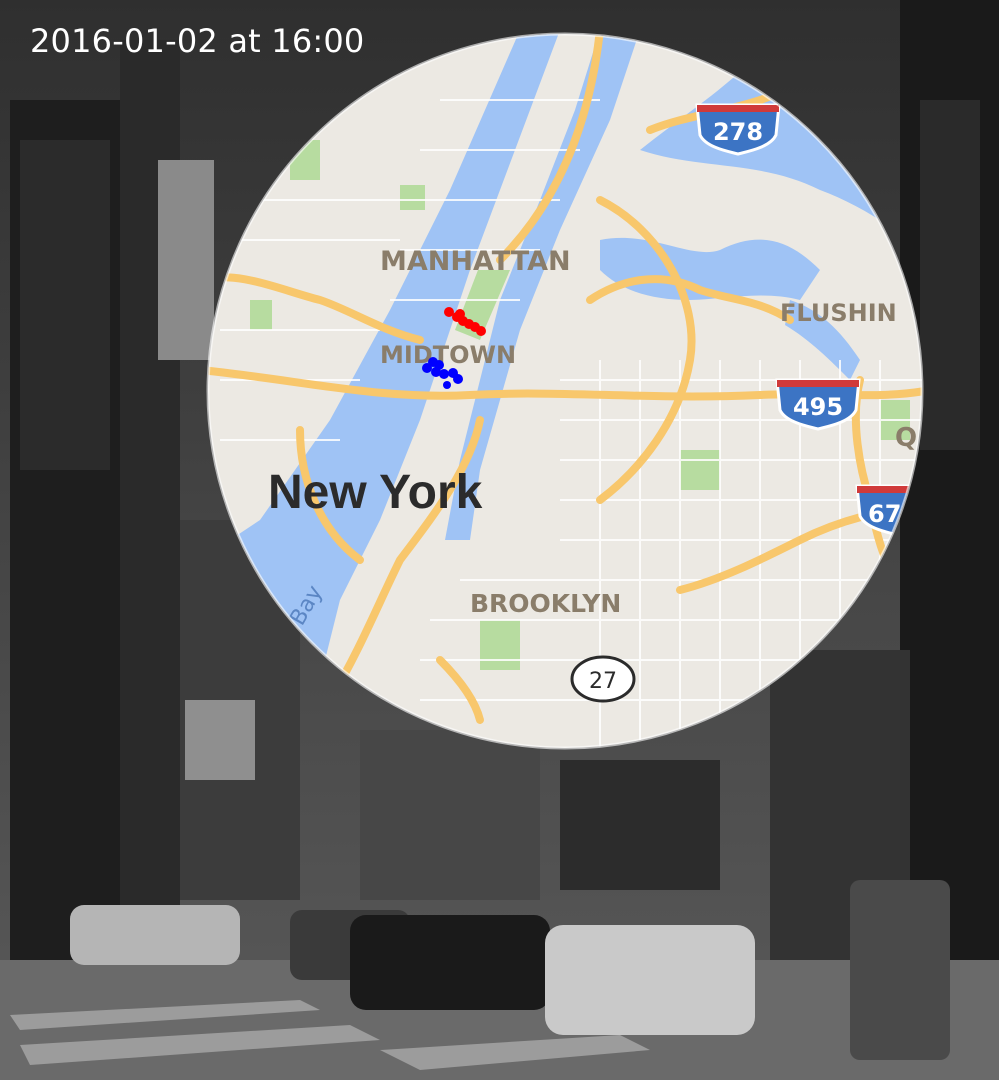  What do you see at coordinates (448, 355) in the screenshot?
I see `label-midtown: MIDTOWN` at bounding box center [448, 355].